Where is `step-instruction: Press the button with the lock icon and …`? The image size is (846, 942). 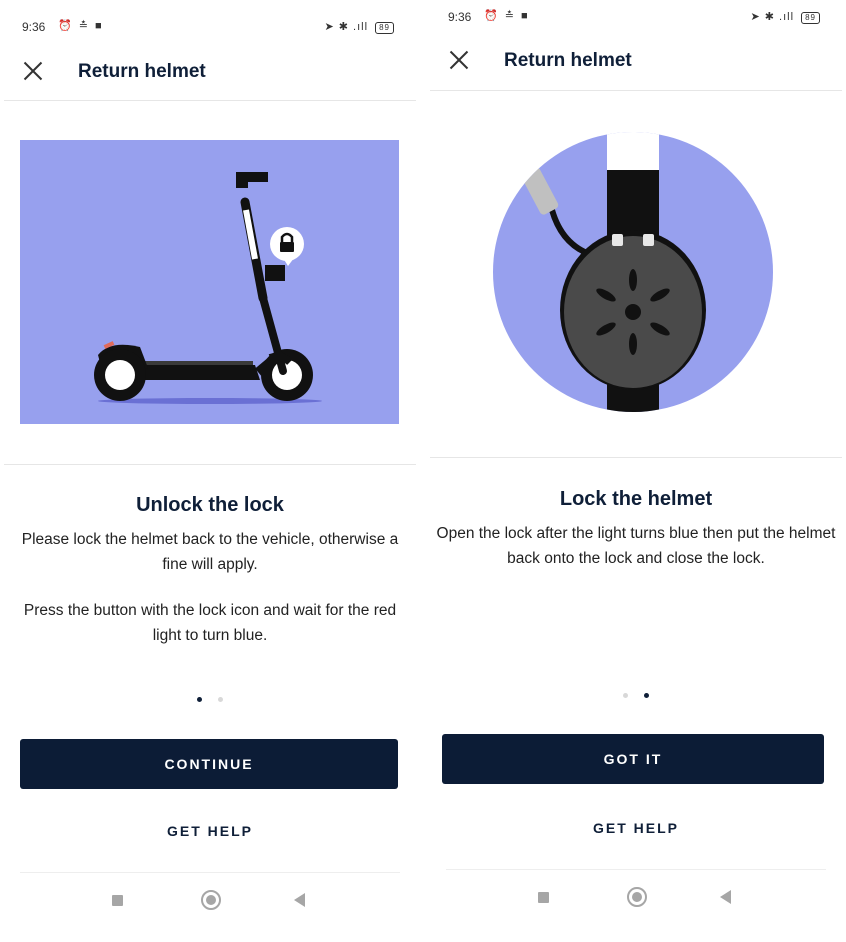 step-instruction: Press the button with the lock icon and … is located at coordinates (210, 623).